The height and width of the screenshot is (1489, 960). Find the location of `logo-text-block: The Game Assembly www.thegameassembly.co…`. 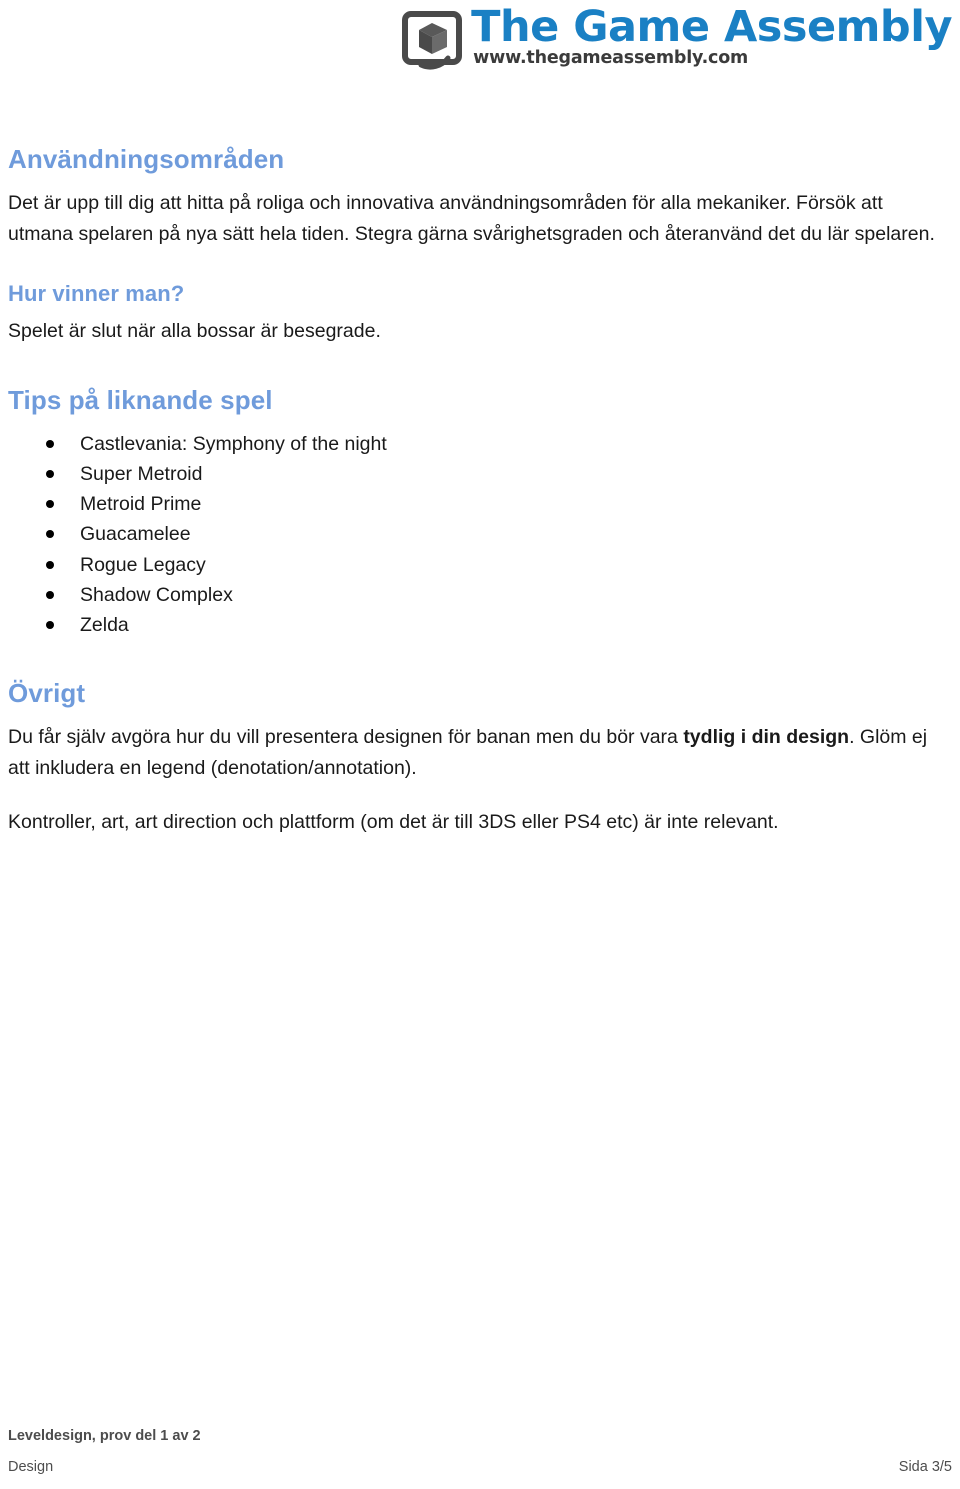

logo-text-block: The Game Assembly www.thegameassembly.co… is located at coordinates (711, 35).